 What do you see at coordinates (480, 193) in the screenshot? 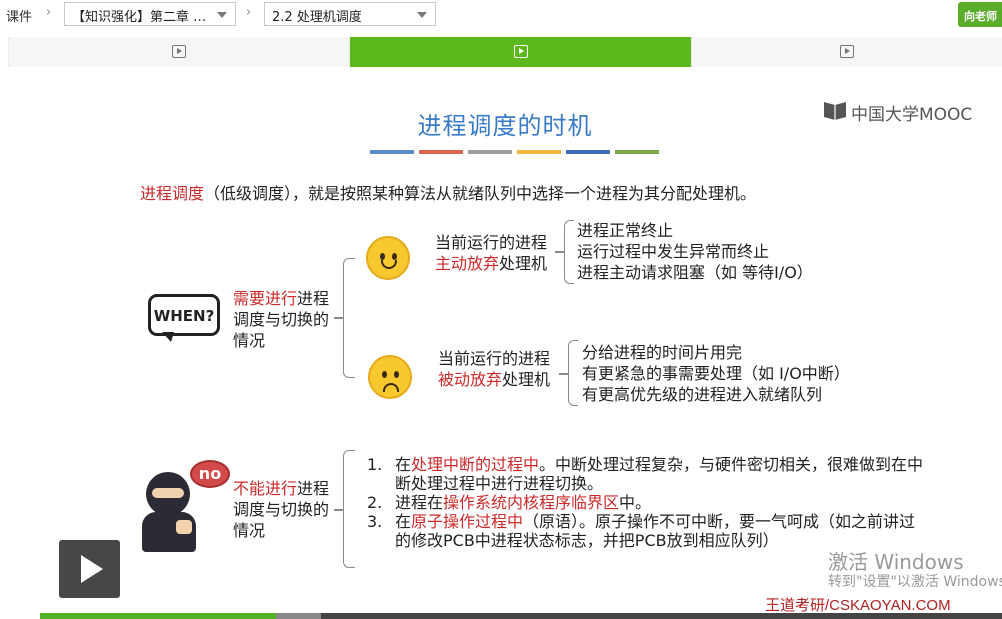
I see `intro-body: （低级调度），就是按照某种算法从就绪队列中选择一个进程为其分配处理机。` at bounding box center [480, 193].